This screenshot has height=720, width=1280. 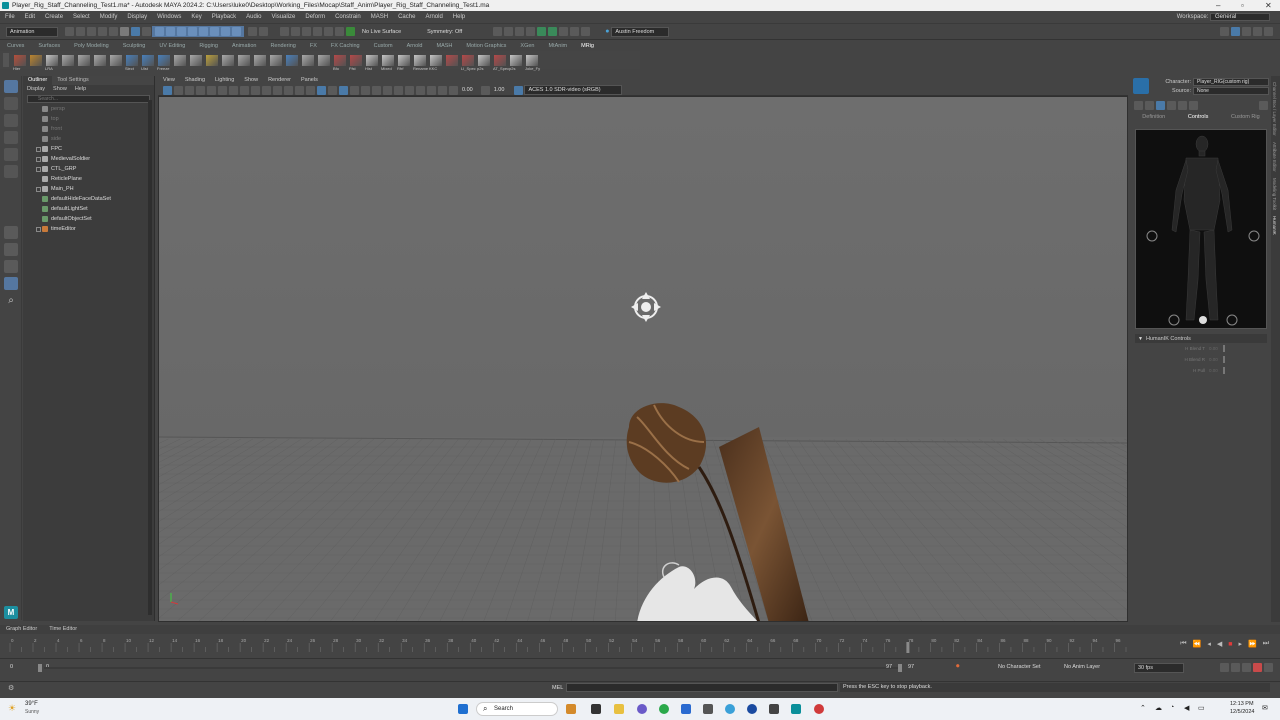 What do you see at coordinates (172, 46) in the screenshot?
I see `shelf-tab-uv-editing: UV Editing` at bounding box center [172, 46].